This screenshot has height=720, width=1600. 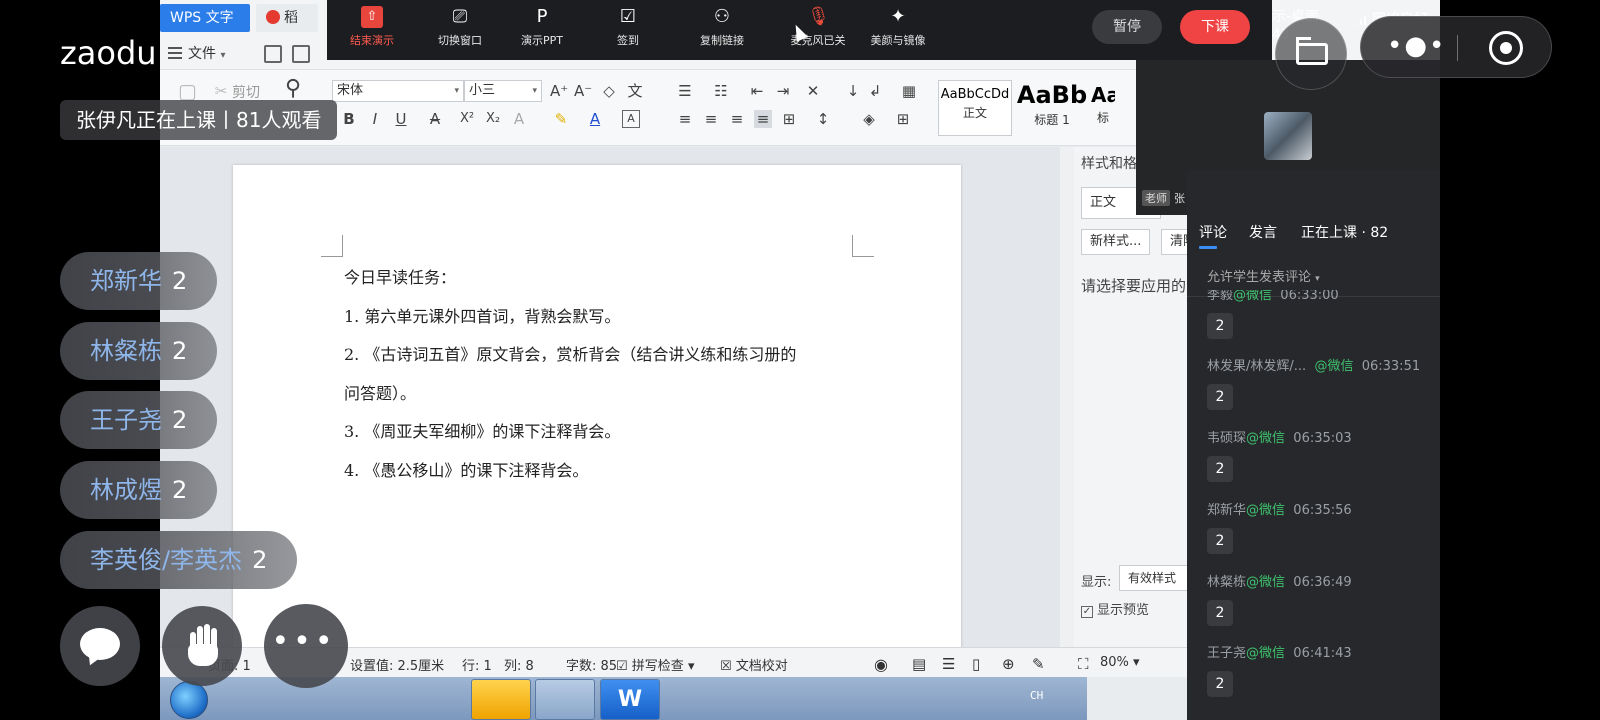 What do you see at coordinates (757, 91) in the screenshot?
I see `decrease-indent-icon: ⇤` at bounding box center [757, 91].